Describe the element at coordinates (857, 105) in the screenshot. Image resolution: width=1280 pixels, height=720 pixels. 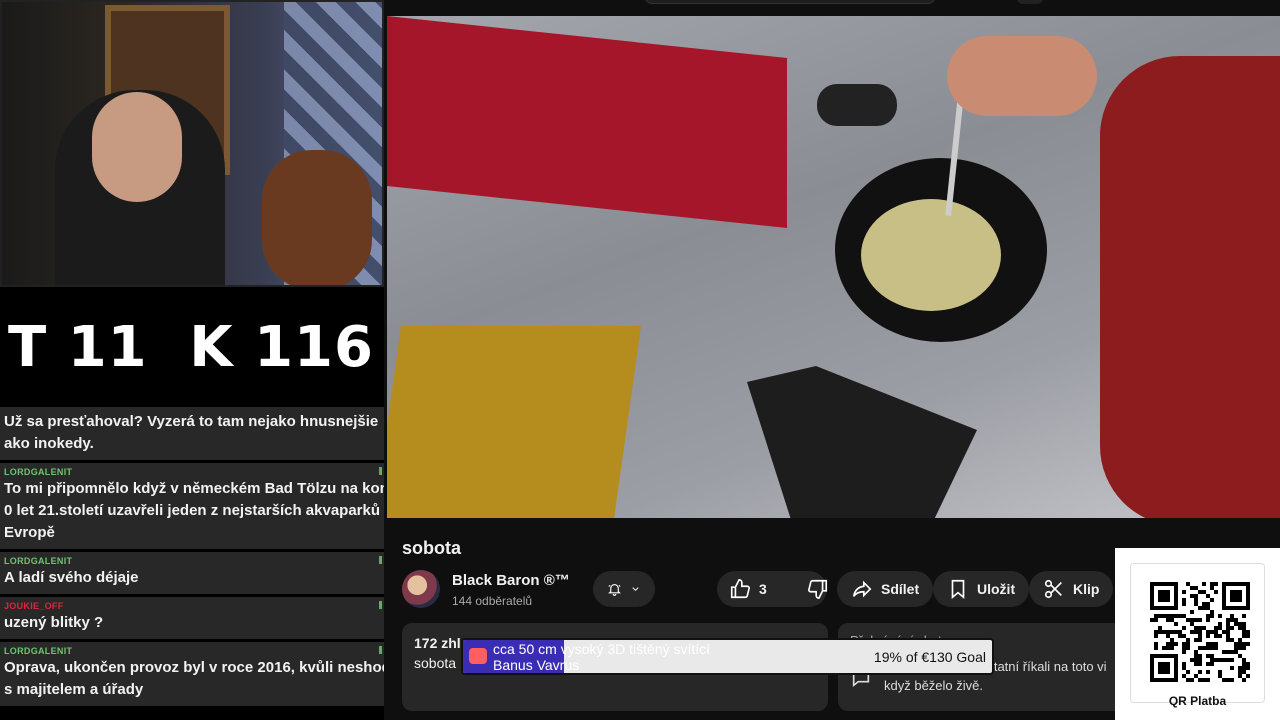
I see `gaming-mouse` at that location.